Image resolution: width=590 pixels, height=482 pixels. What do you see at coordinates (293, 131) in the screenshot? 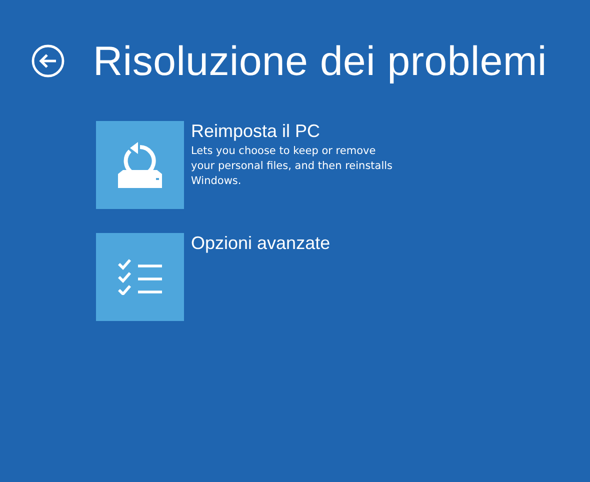
I see `option-title: Reimposta il PC` at bounding box center [293, 131].